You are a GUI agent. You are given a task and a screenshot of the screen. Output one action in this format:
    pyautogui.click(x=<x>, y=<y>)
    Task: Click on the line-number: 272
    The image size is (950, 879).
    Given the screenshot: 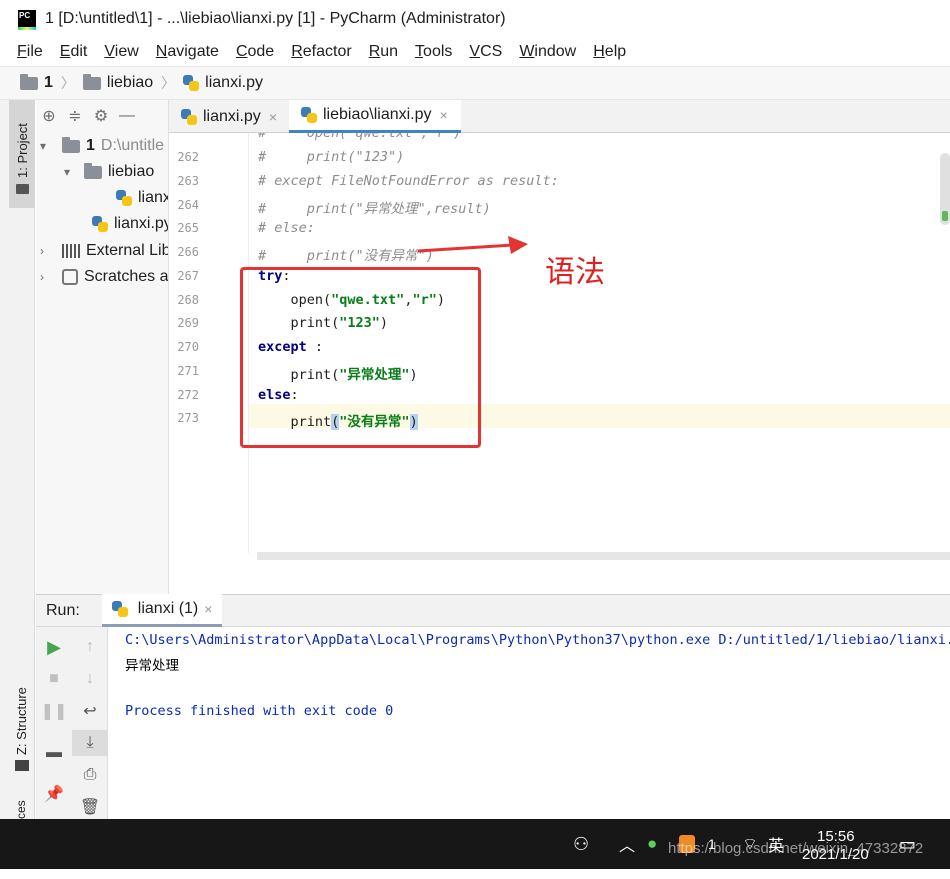 What is the action you would take?
    pyautogui.click(x=188, y=395)
    